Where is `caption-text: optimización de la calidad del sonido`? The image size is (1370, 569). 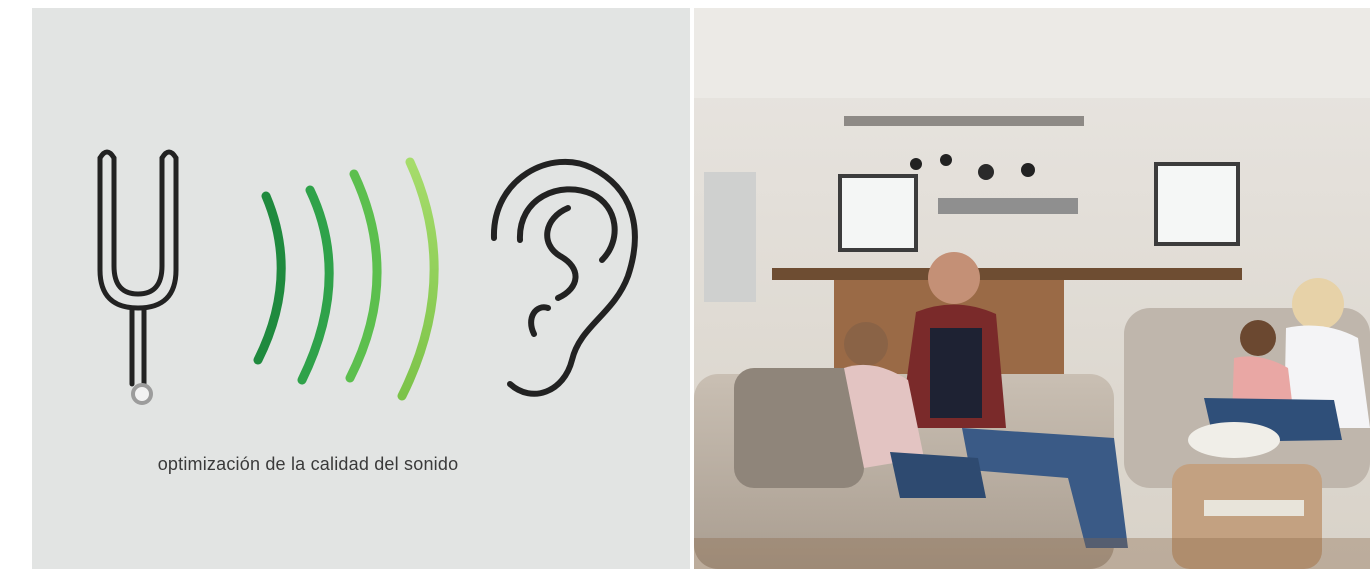 caption-text: optimización de la calidad del sonido is located at coordinates (308, 464).